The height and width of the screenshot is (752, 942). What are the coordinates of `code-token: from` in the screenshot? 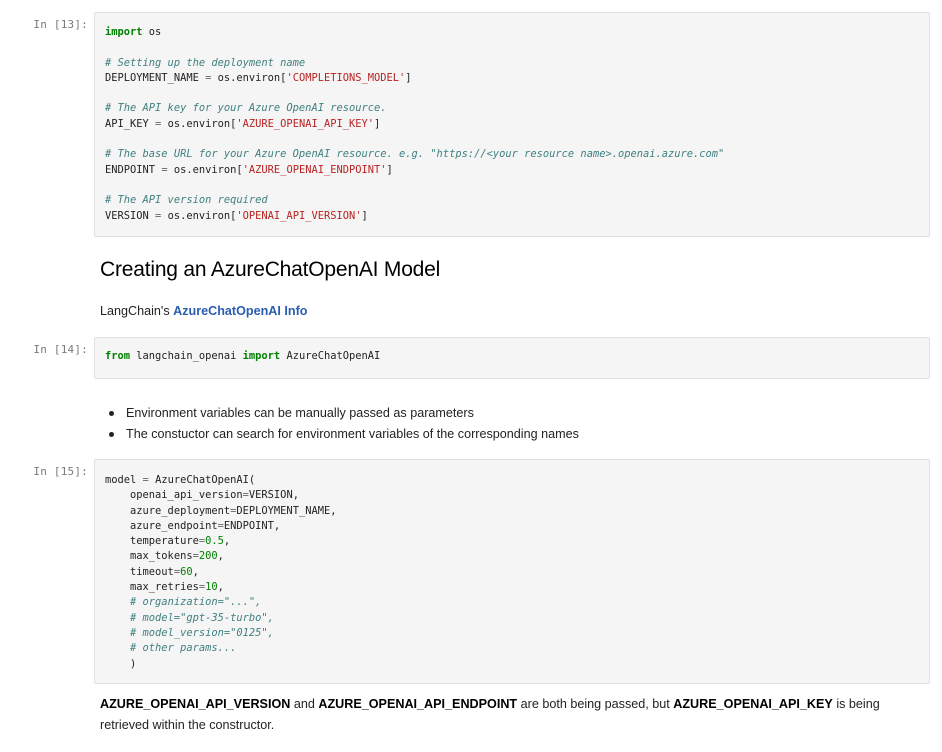 It's located at (118, 356).